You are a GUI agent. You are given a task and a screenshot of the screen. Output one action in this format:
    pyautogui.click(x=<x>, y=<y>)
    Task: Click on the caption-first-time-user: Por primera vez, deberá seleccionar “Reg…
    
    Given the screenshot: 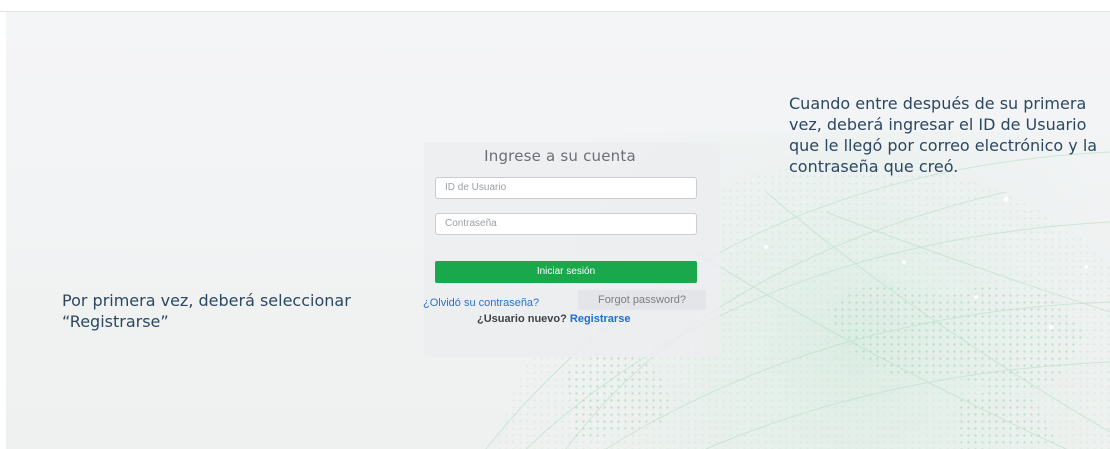 What is the action you would take?
    pyautogui.click(x=206, y=311)
    